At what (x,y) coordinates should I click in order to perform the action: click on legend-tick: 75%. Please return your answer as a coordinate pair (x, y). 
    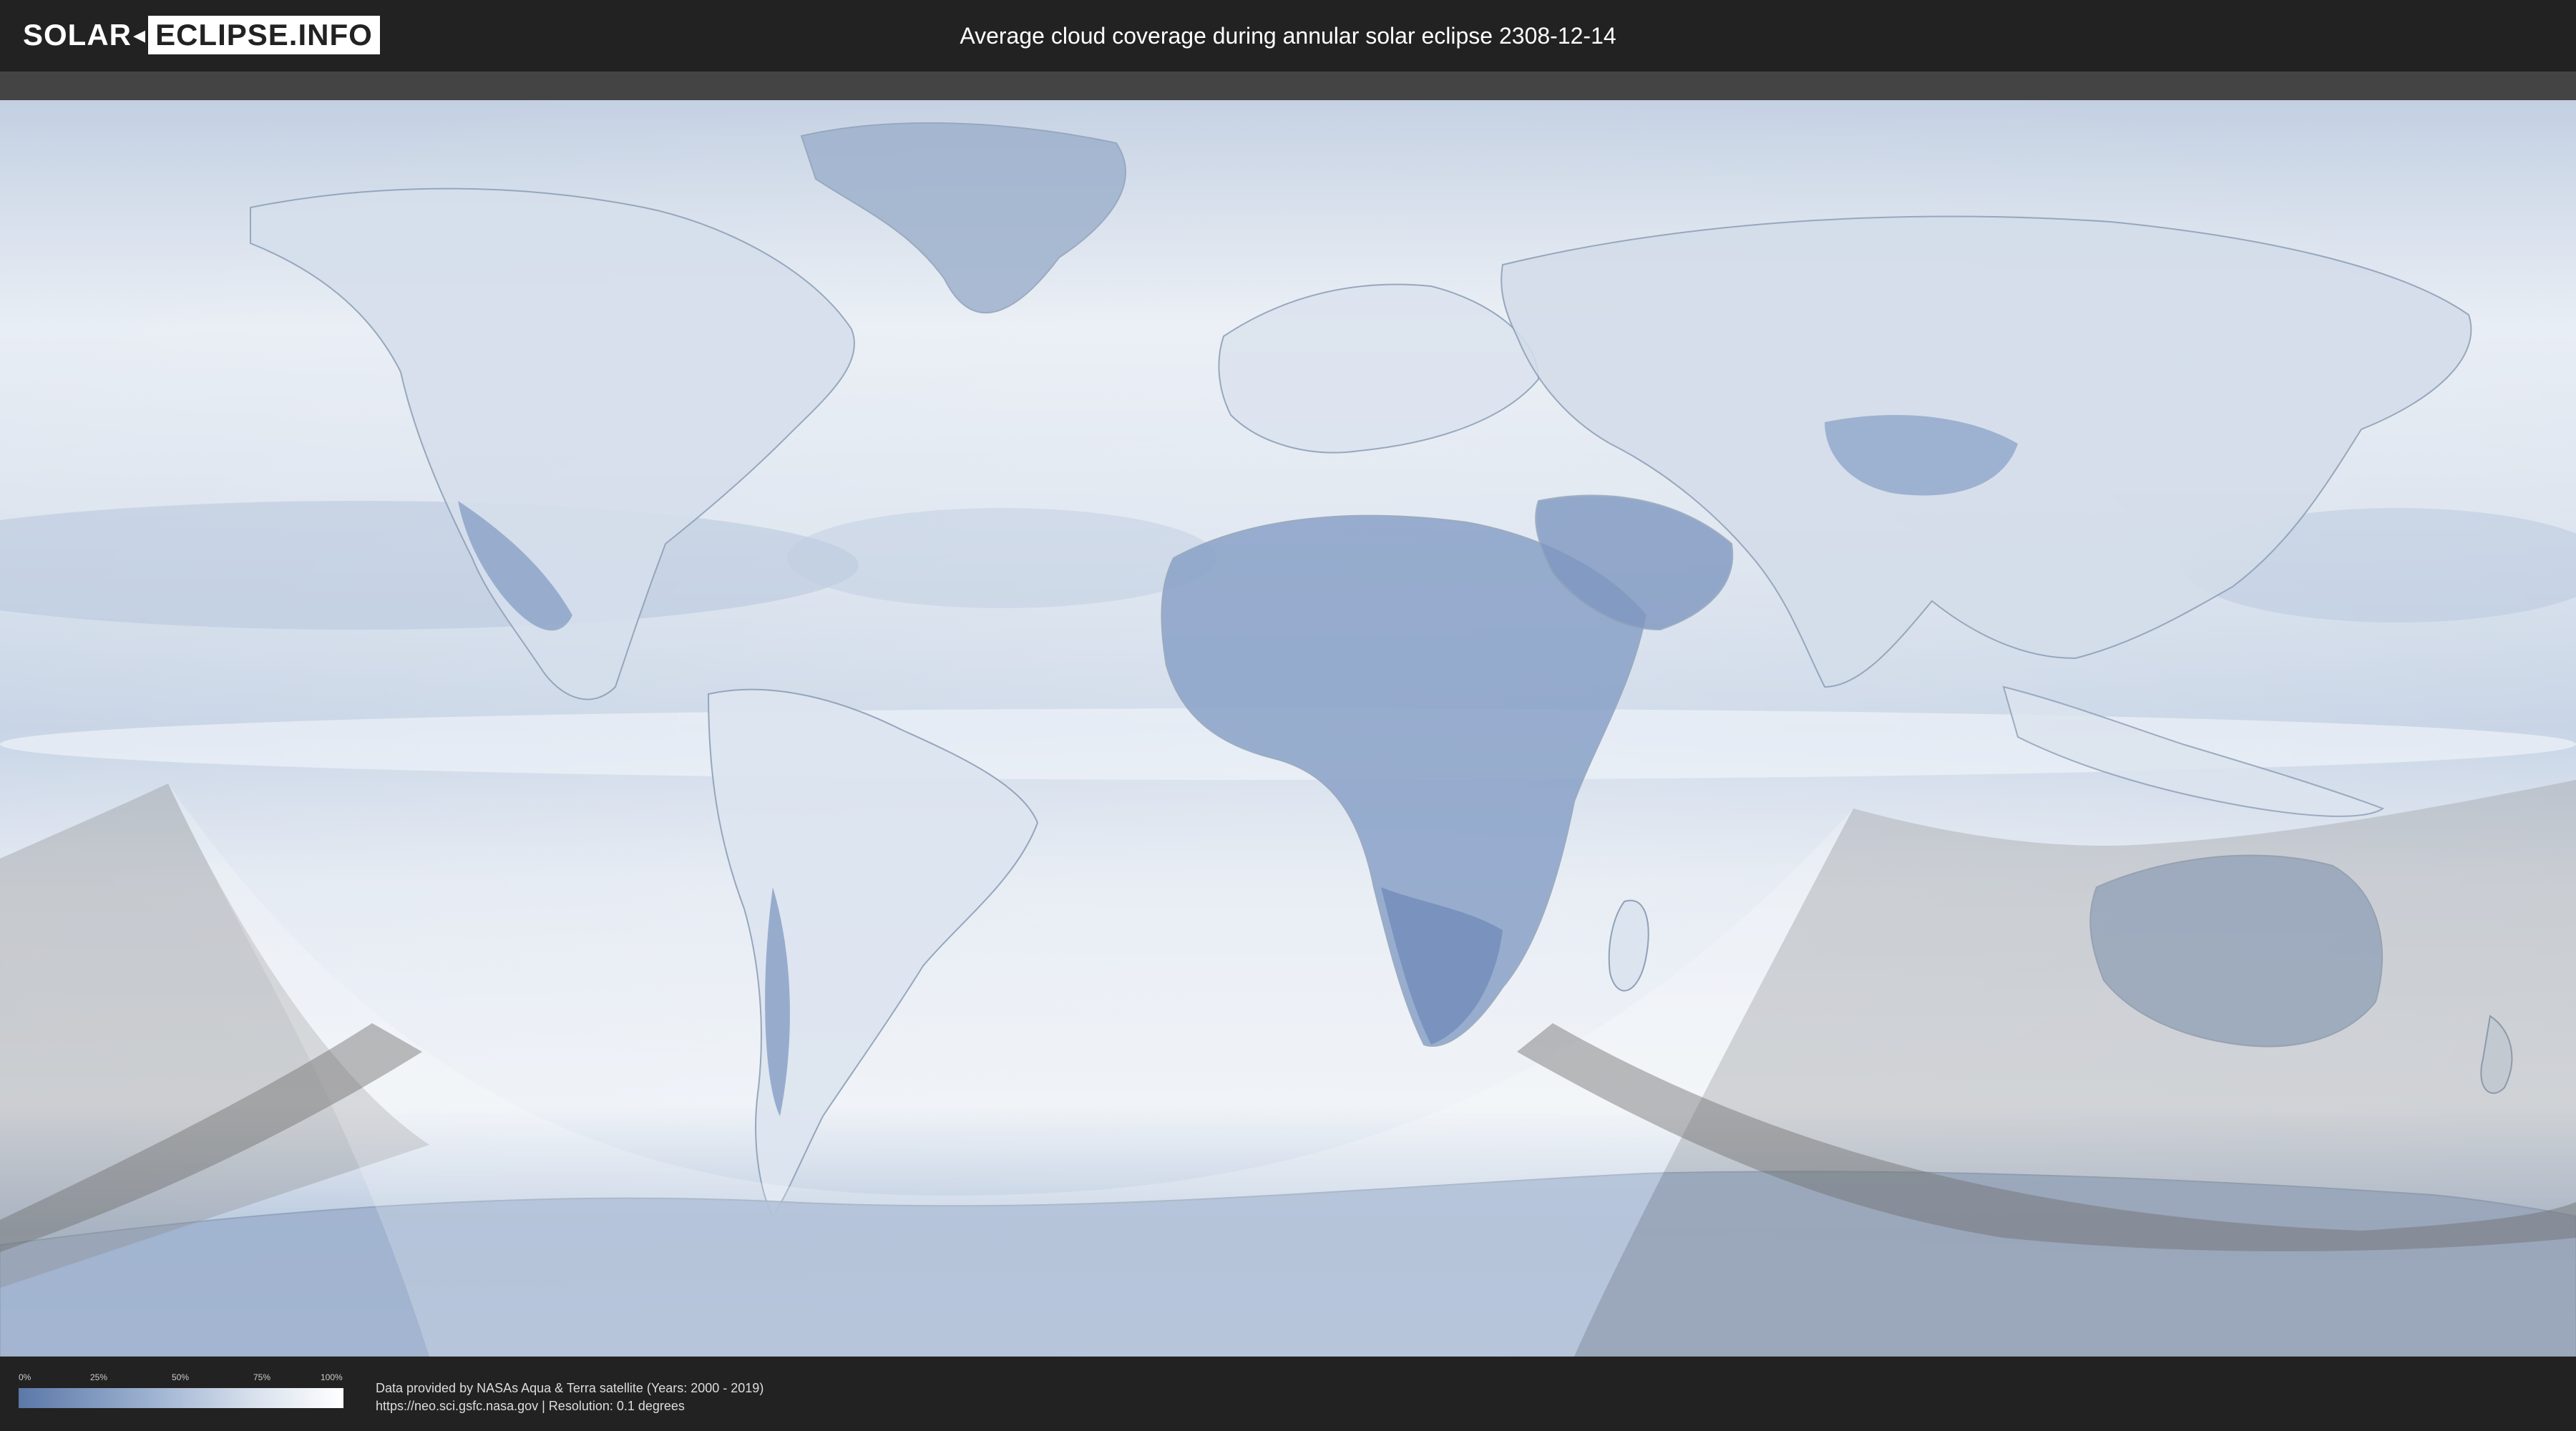
    Looking at the image, I should click on (262, 1377).